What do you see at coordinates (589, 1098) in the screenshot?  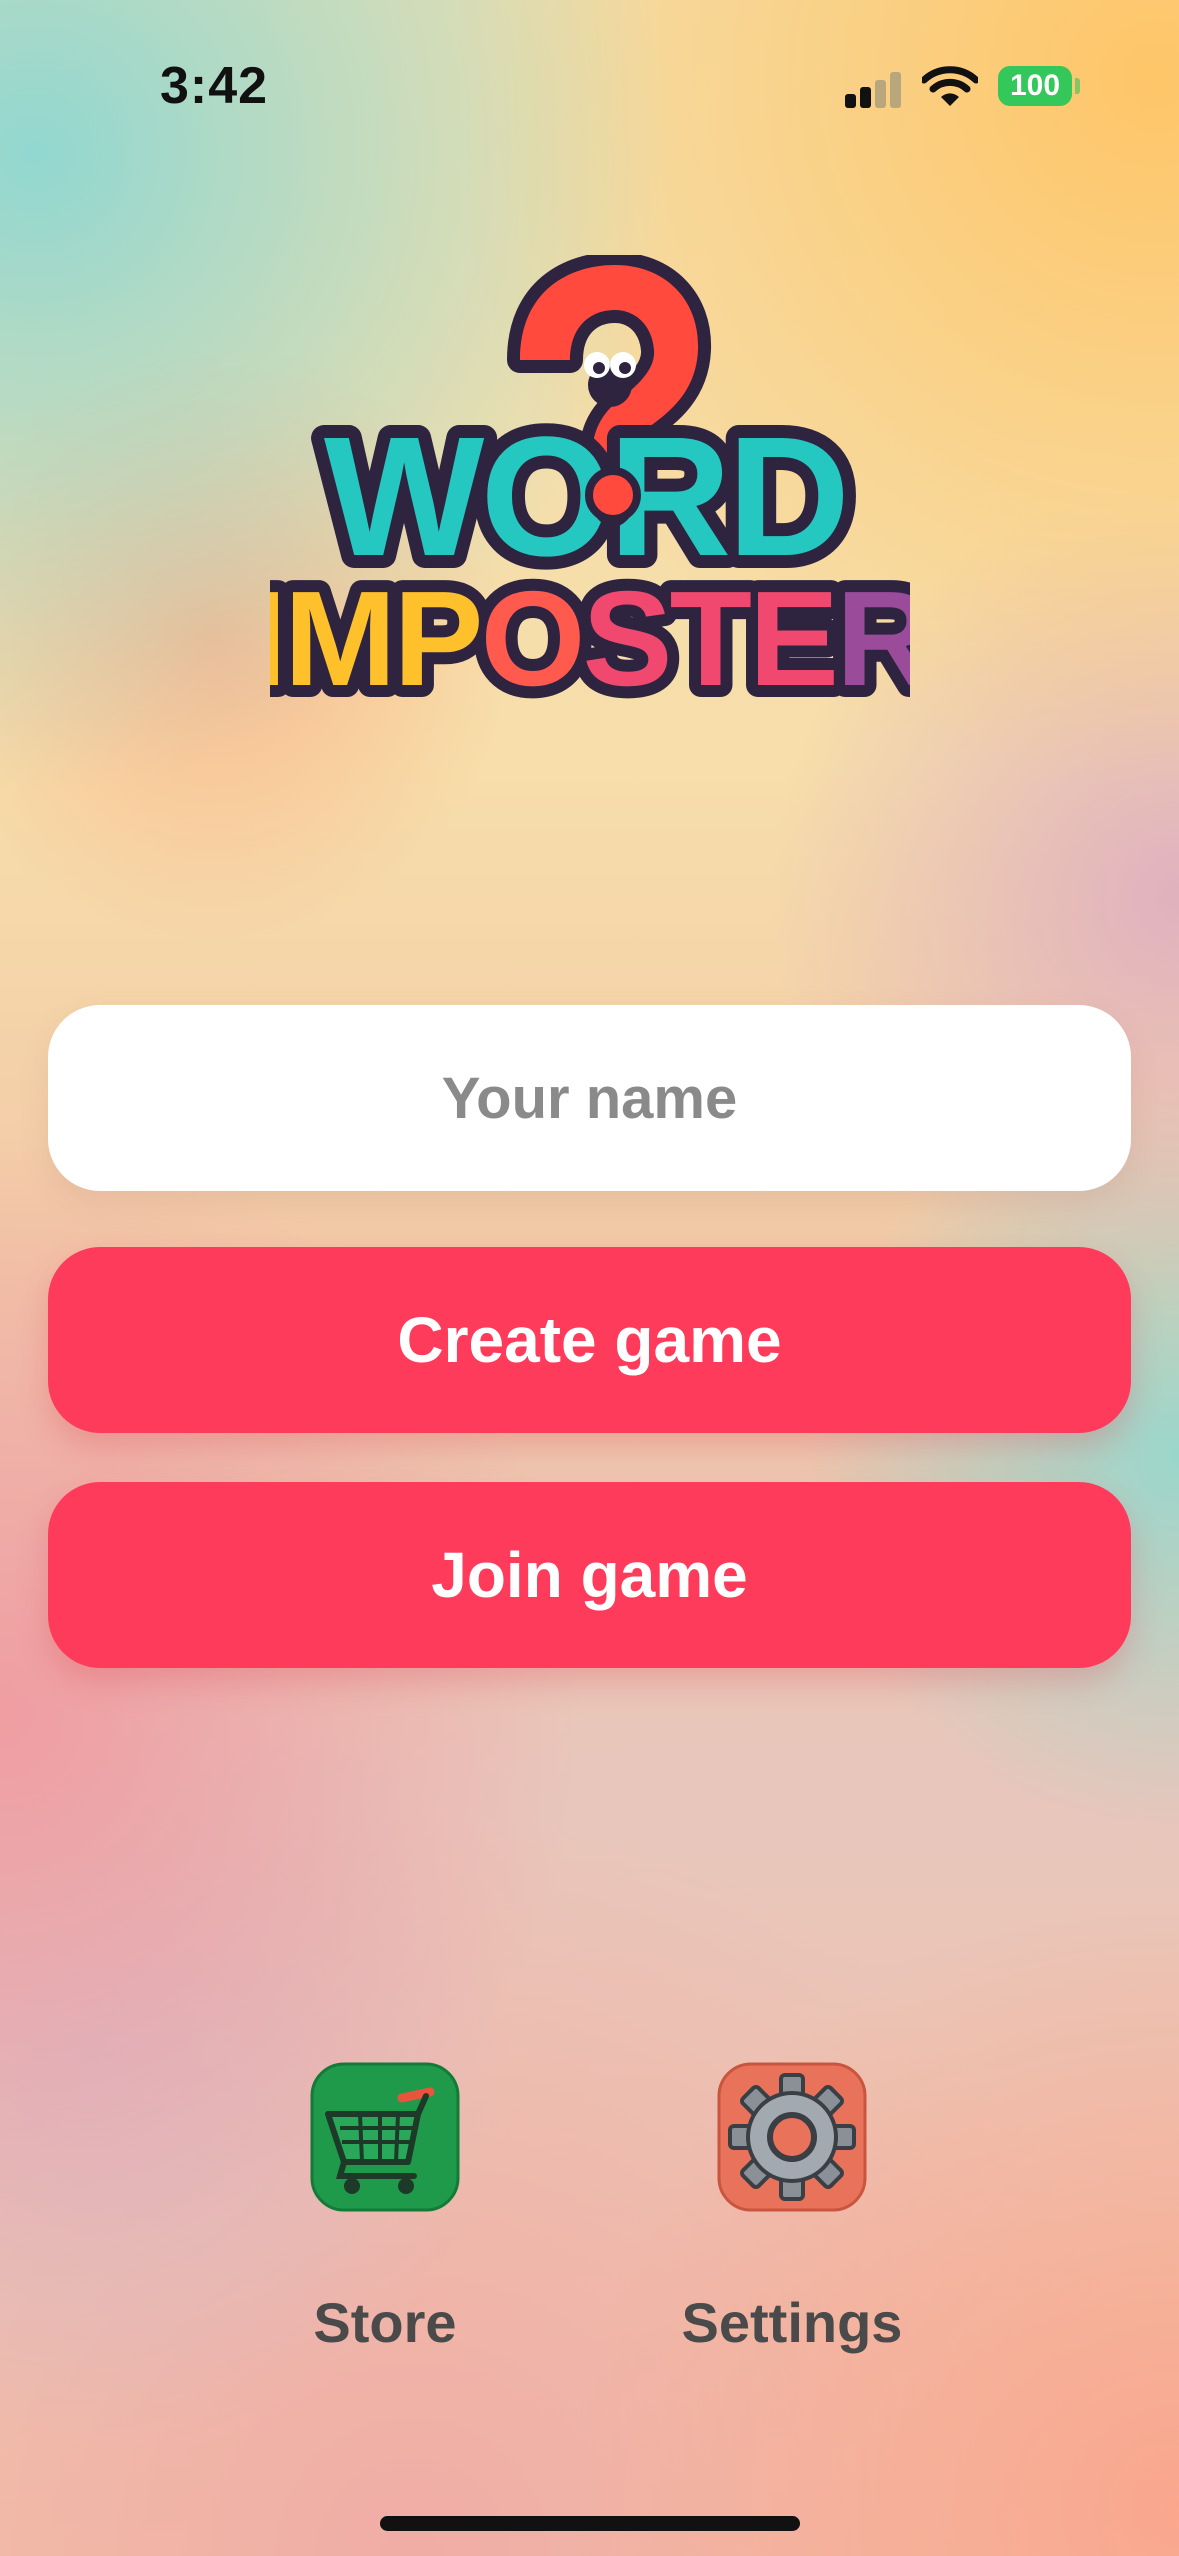 I see `name-input` at bounding box center [589, 1098].